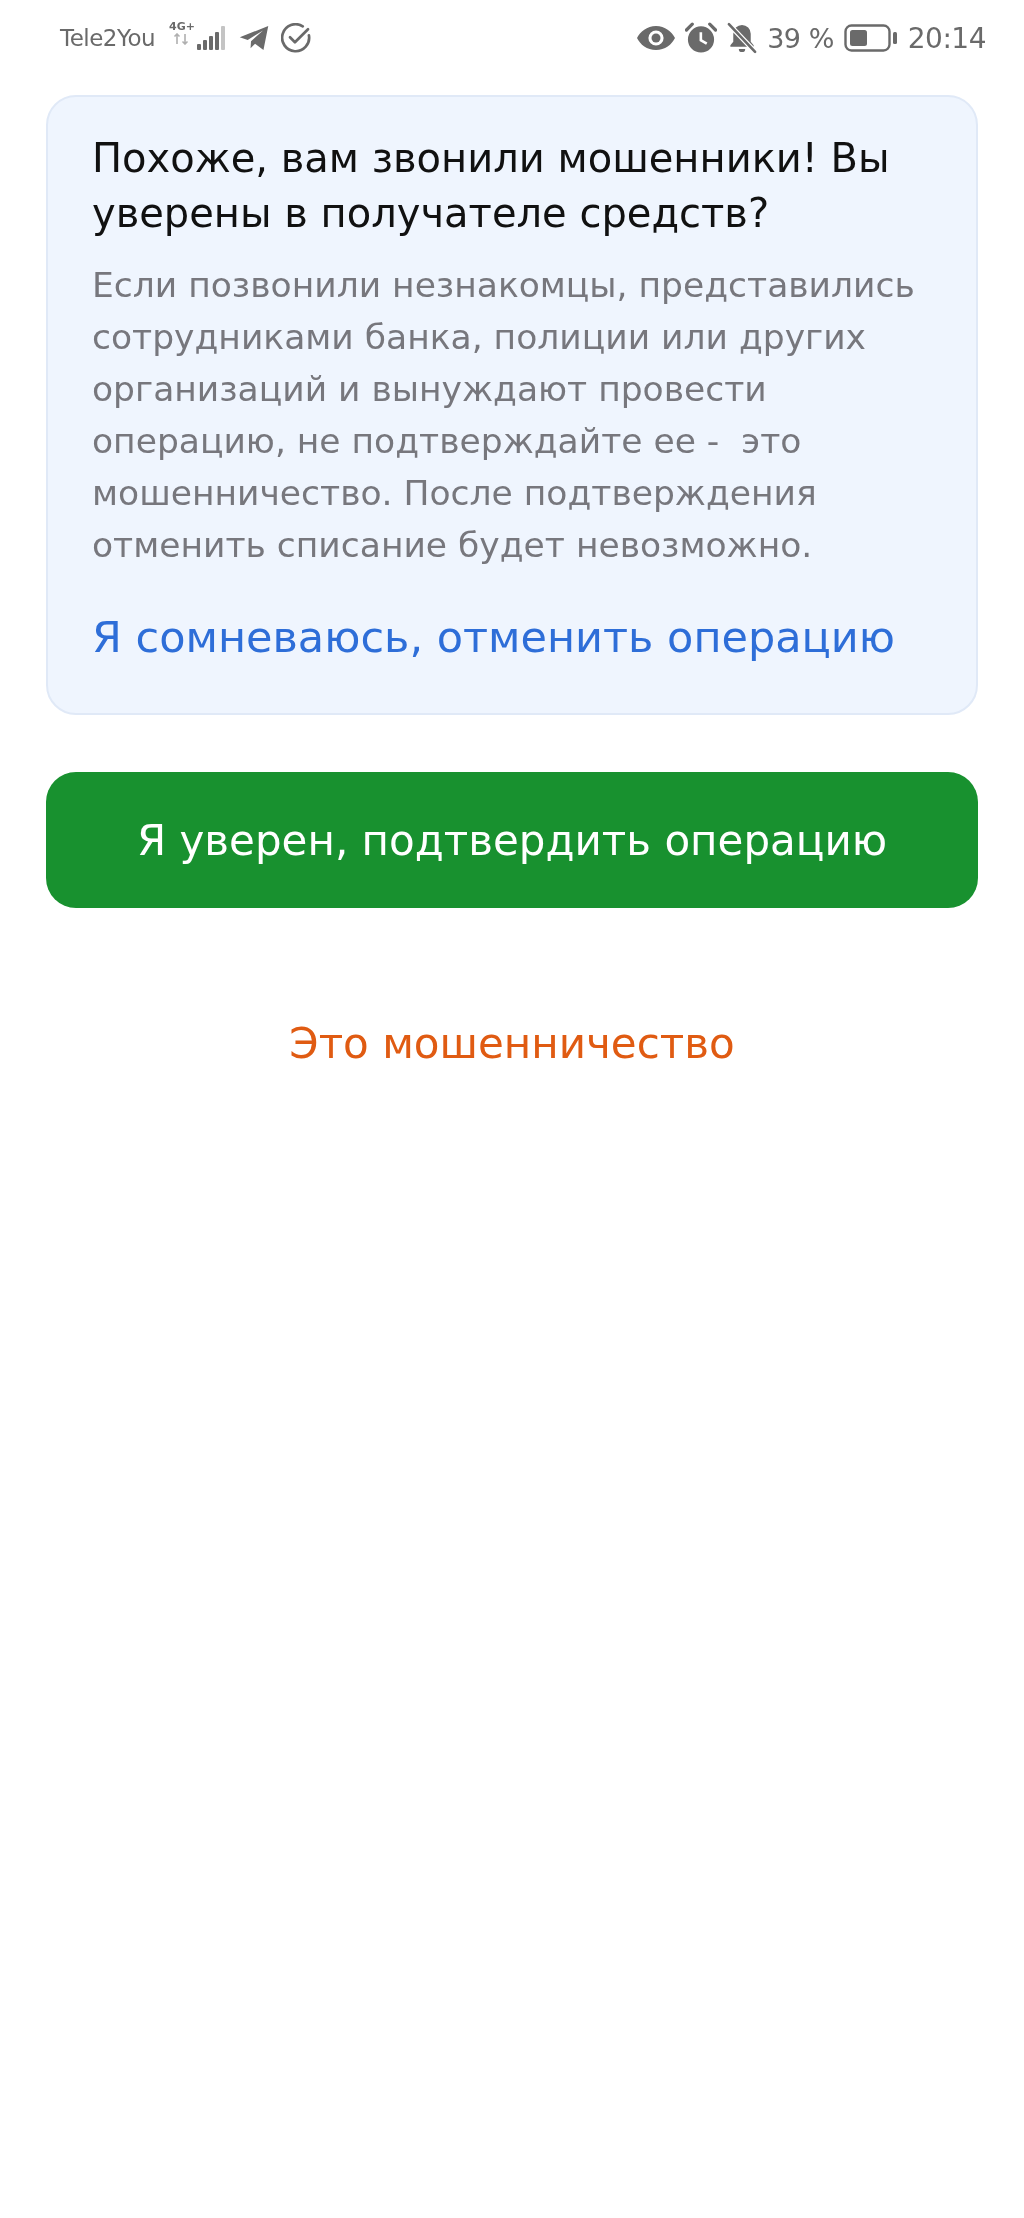 The image size is (1024, 2218). Describe the element at coordinates (504, 415) in the screenshot. I see `warning-text: Если позвонили незнакомцы, представились сотрудниками банка, полиции или других организаций и вынуждают провести операцию, не подтверждайте ее - это мошенничество. После подтверждения отменить списание будет невозможно.` at that location.